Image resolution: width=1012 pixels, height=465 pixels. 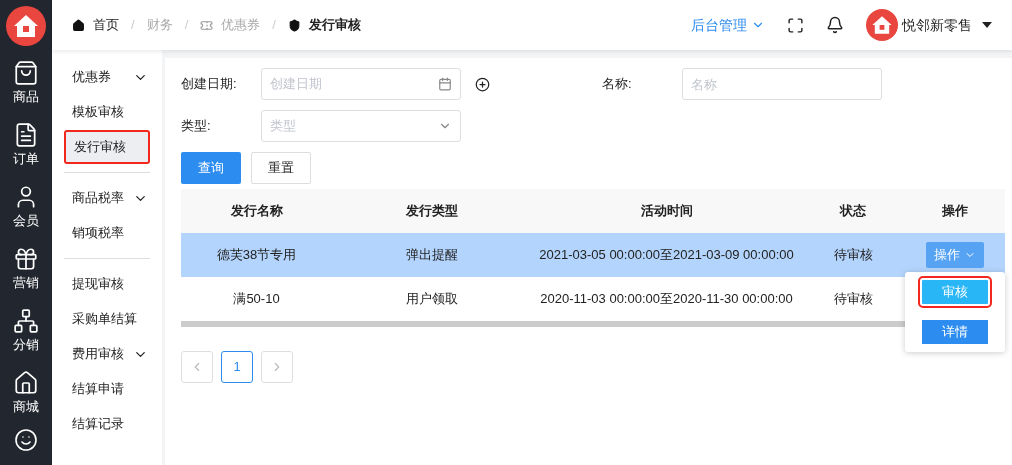 What do you see at coordinates (334, 25) in the screenshot?
I see `breadcrumb-item: 发行审核` at bounding box center [334, 25].